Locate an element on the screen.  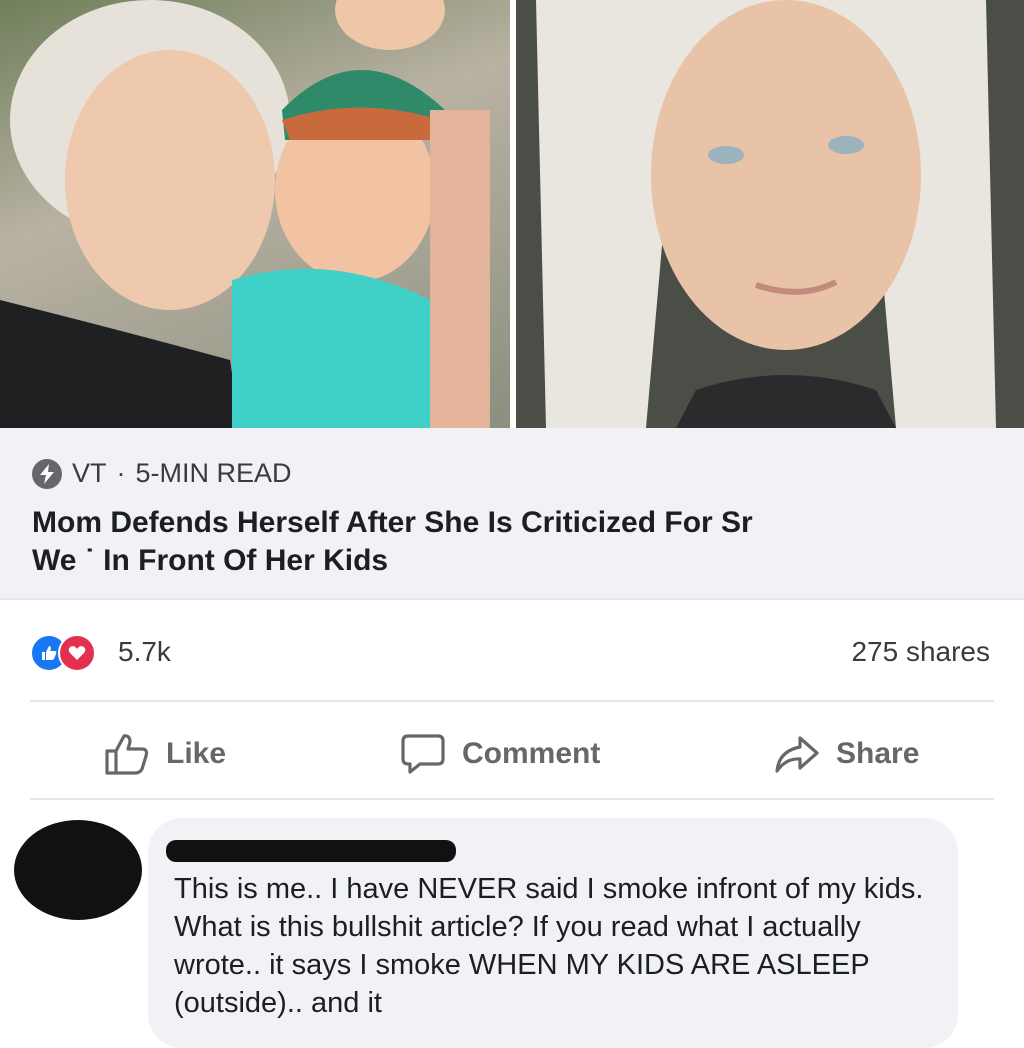
bolt-icon is located at coordinates (47, 473).